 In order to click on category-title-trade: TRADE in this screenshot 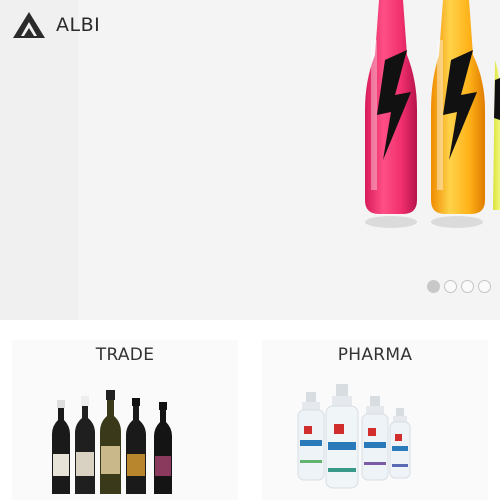, I will do `click(125, 355)`.